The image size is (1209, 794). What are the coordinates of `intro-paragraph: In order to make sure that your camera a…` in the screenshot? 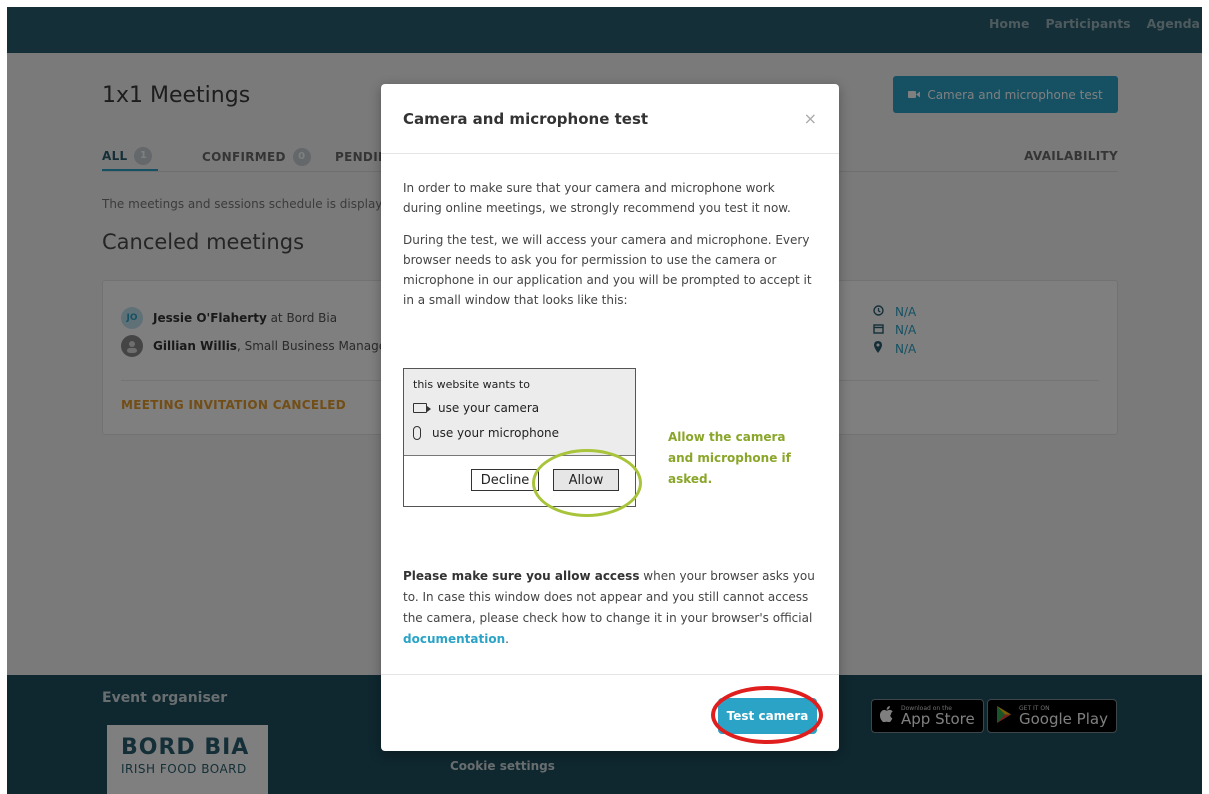 It's located at (597, 198).